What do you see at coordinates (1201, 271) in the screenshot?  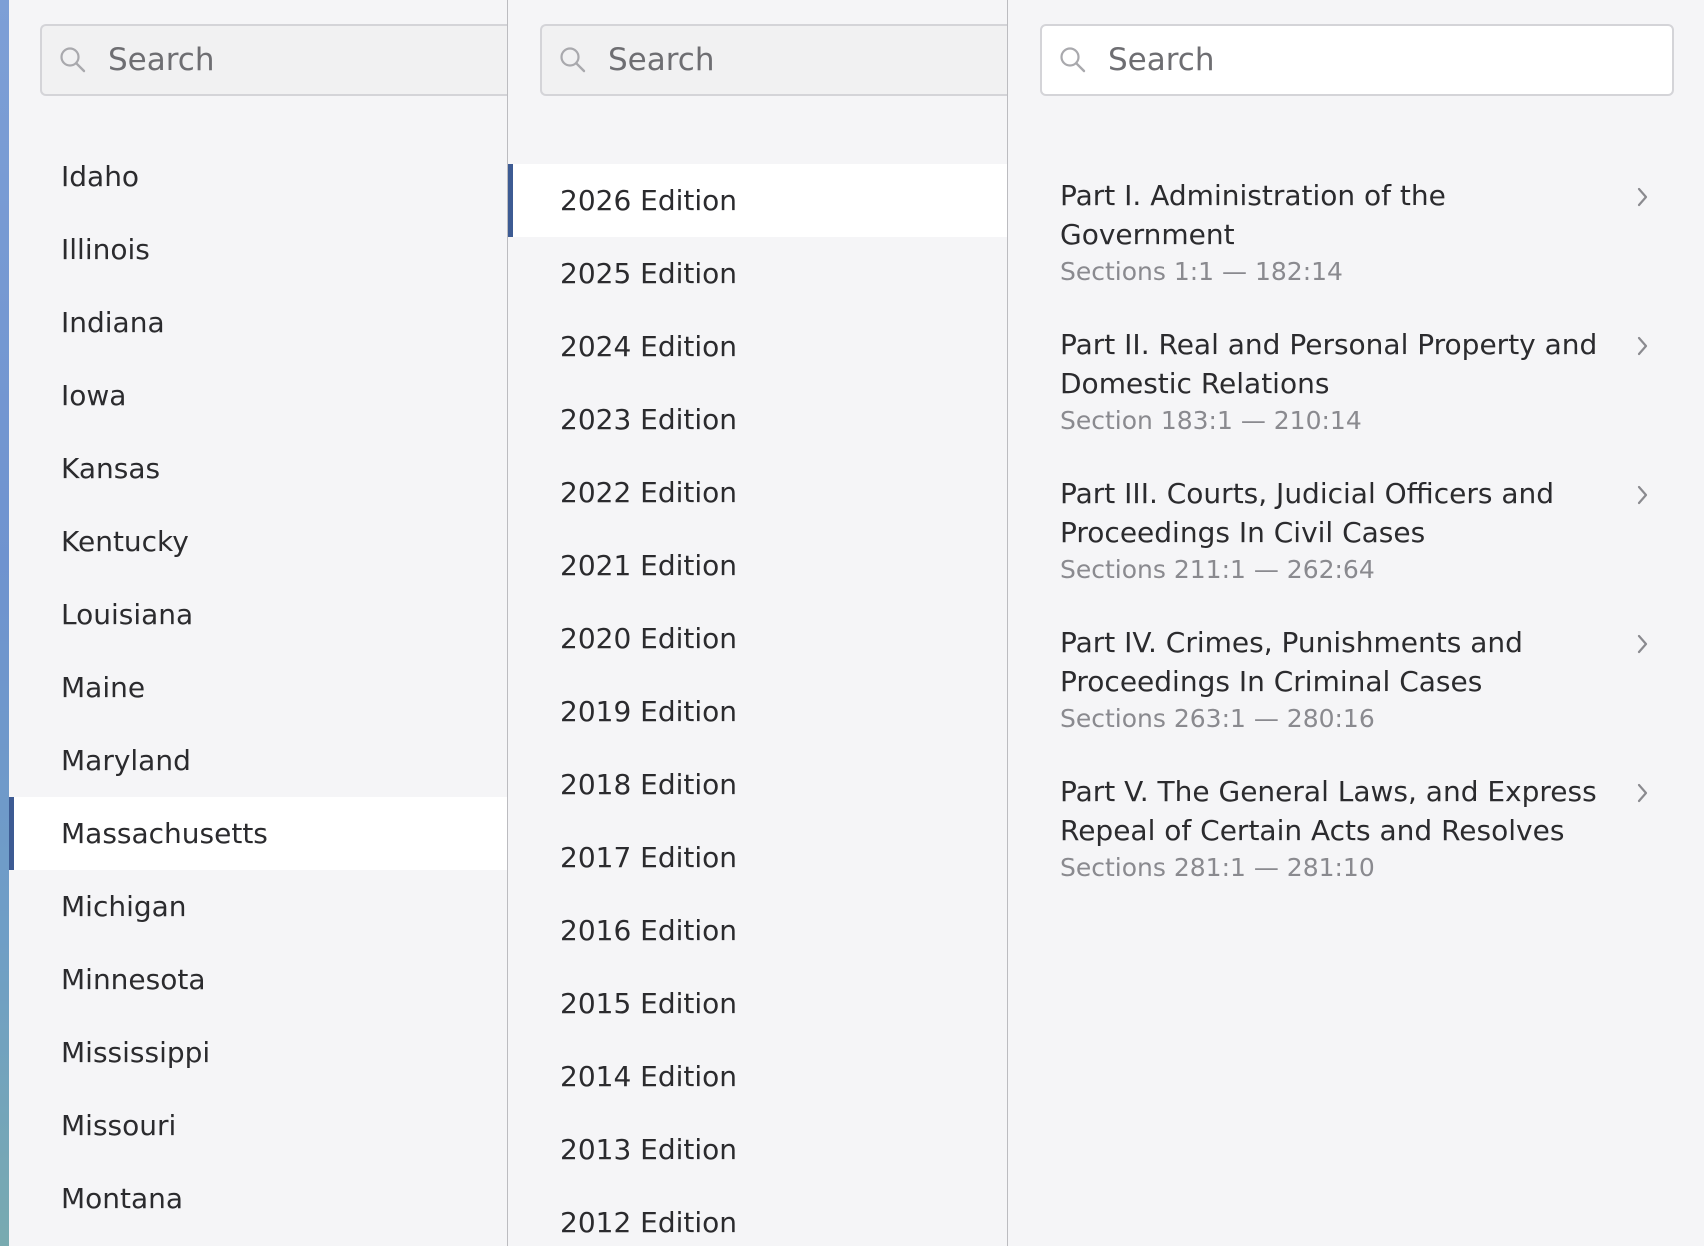 I see `part-section-range: Sections 1:1 — 182:14` at bounding box center [1201, 271].